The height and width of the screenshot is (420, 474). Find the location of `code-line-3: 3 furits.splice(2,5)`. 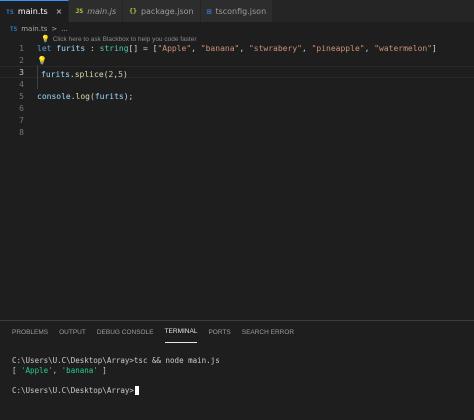

code-line-3: 3 furits.splice(2,5) is located at coordinates (237, 72).